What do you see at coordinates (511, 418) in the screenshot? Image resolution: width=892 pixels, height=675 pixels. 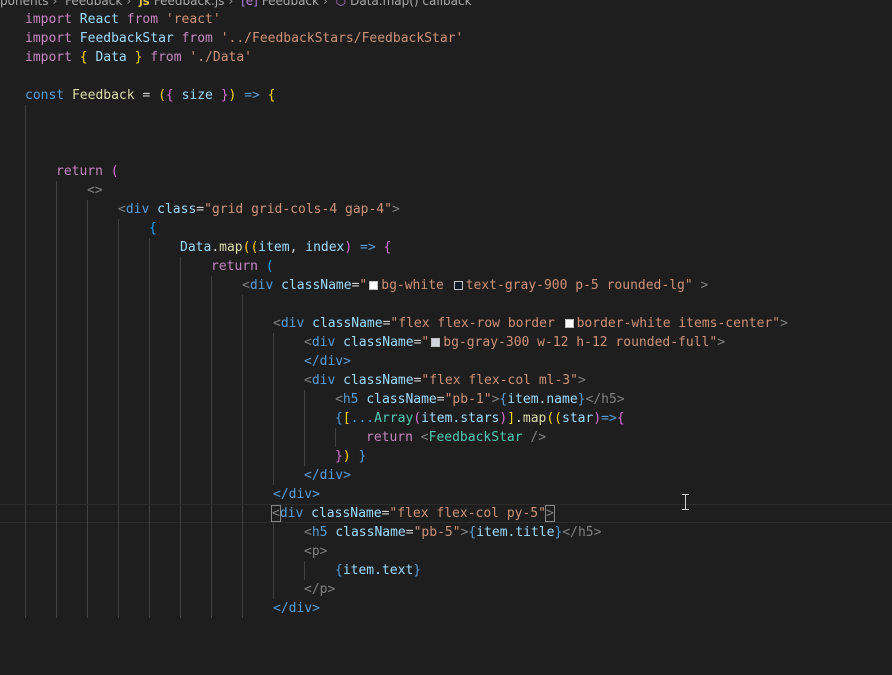 I see `code-token: ]` at bounding box center [511, 418].